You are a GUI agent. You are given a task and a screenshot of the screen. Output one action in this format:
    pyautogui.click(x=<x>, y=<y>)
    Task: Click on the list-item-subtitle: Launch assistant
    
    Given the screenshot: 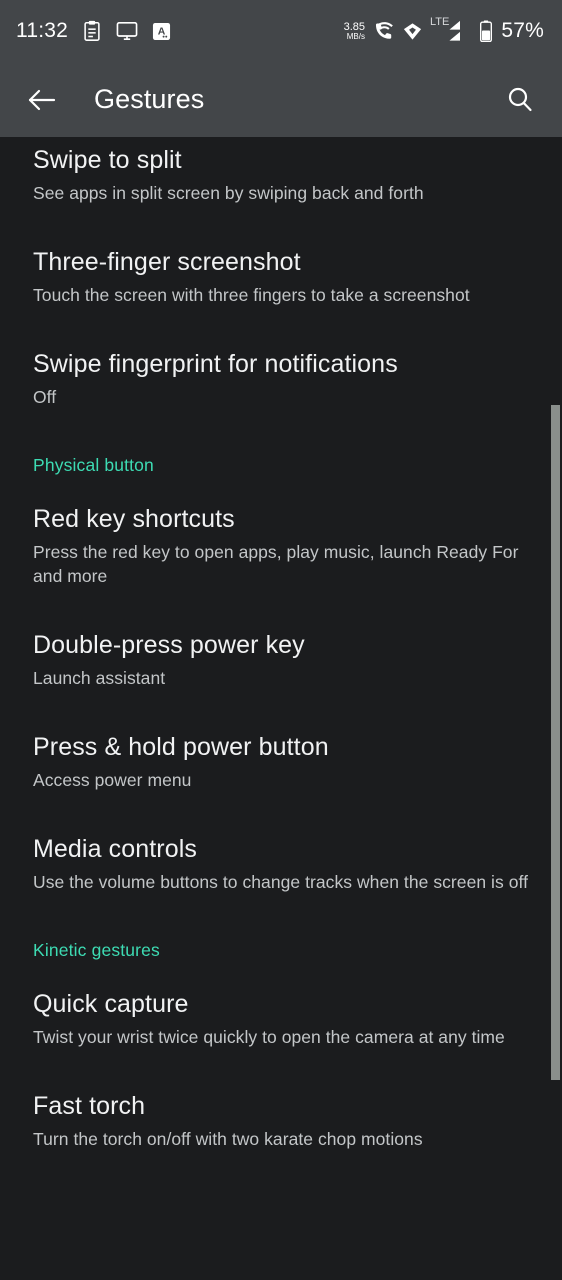 What is the action you would take?
    pyautogui.click(x=99, y=678)
    